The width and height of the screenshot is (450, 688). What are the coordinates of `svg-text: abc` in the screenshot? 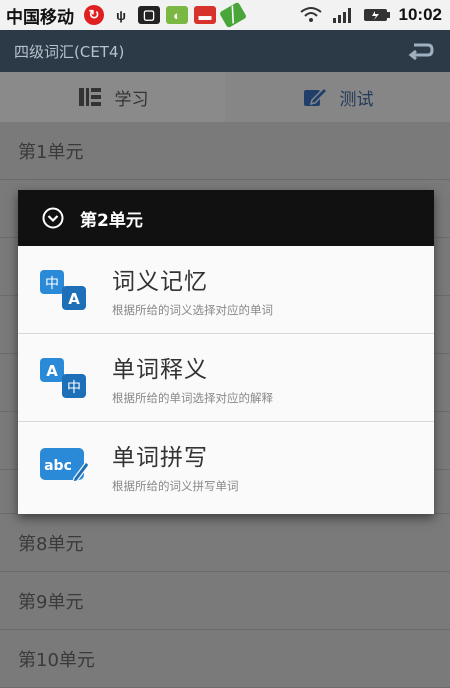 It's located at (58, 466).